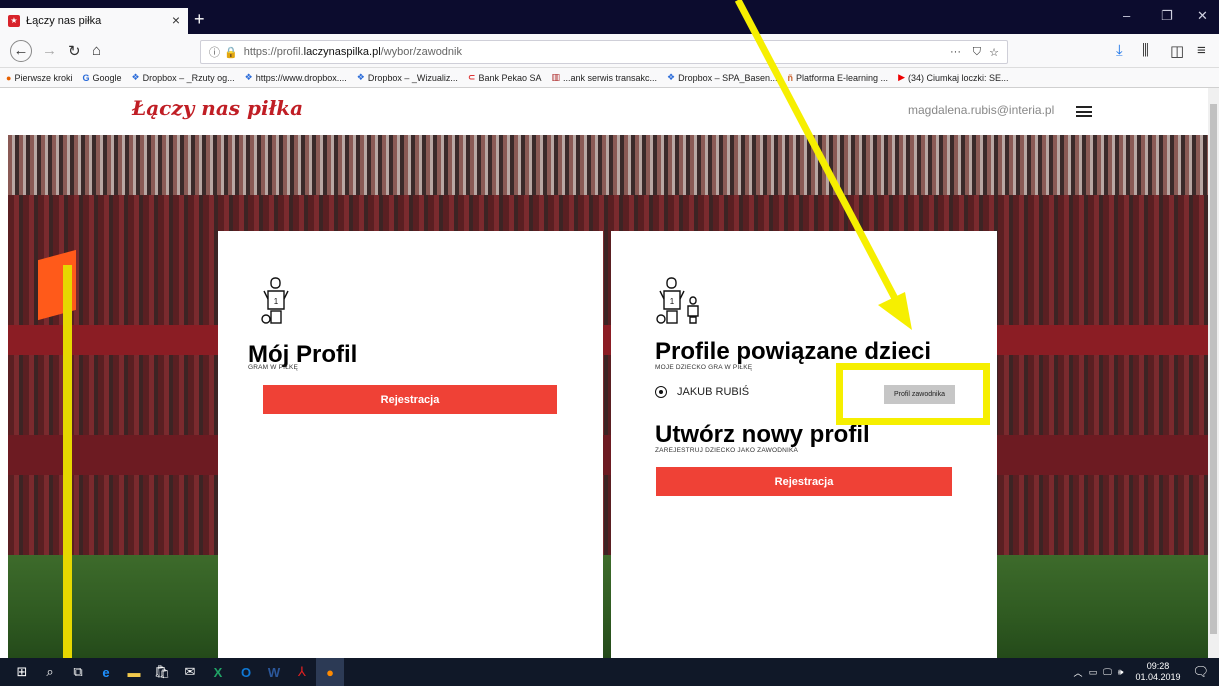  What do you see at coordinates (49, 50) in the screenshot?
I see `forward-arrow-icon: →` at bounding box center [49, 50].